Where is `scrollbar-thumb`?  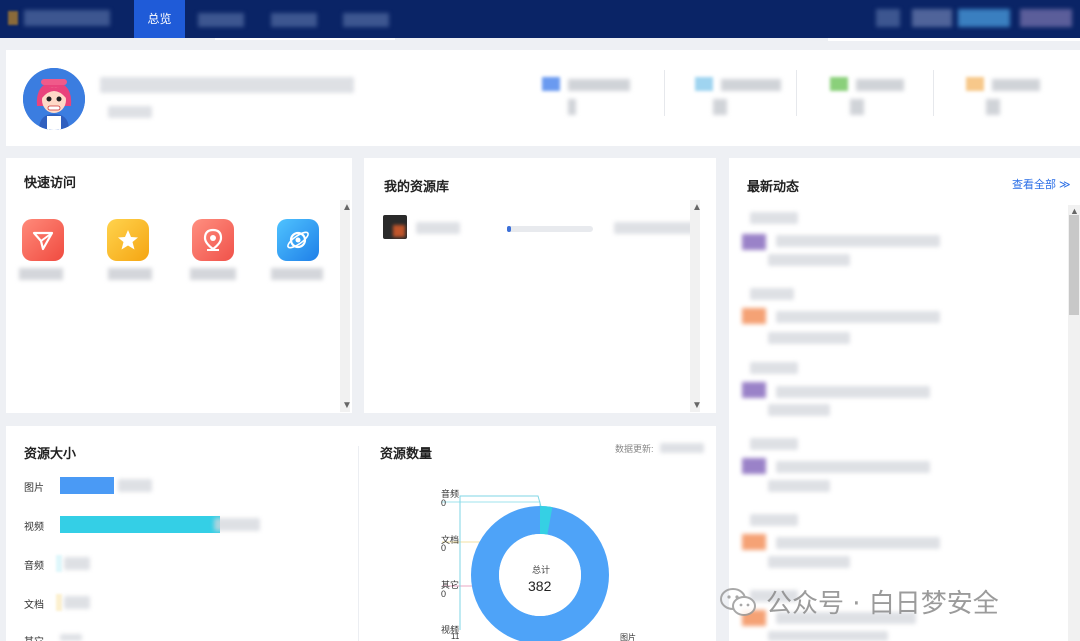
scrollbar-thumb is located at coordinates (1074, 265).